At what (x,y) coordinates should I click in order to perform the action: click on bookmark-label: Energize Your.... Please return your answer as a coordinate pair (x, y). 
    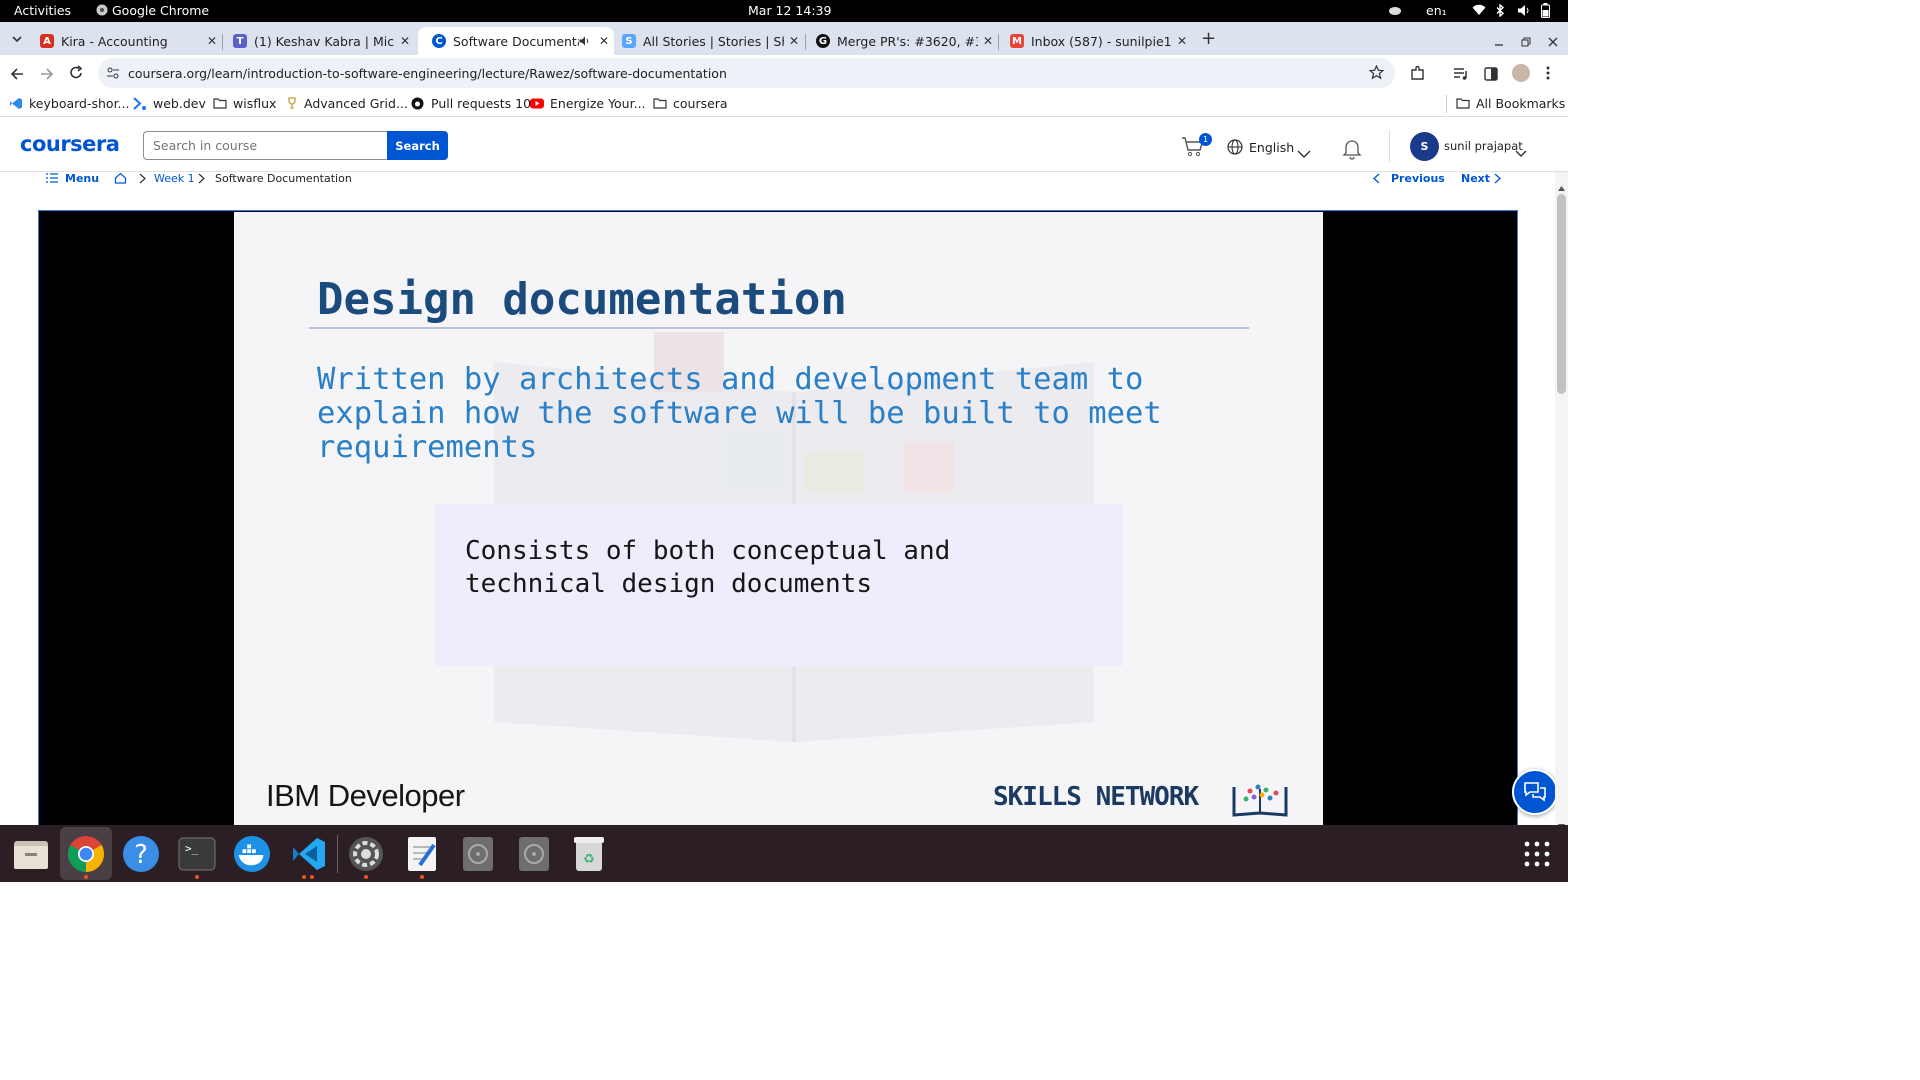
    Looking at the image, I should click on (598, 103).